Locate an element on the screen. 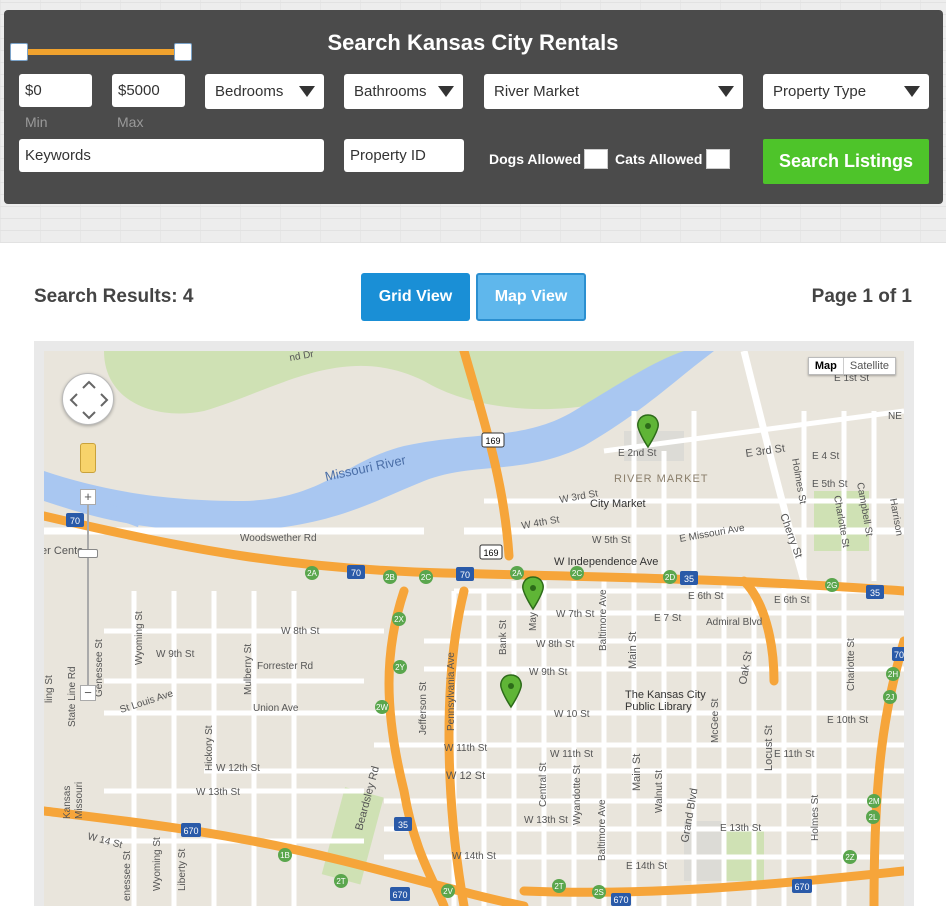 Image resolution: width=946 pixels, height=906 pixels. max-price-input: $5000 is located at coordinates (148, 90).